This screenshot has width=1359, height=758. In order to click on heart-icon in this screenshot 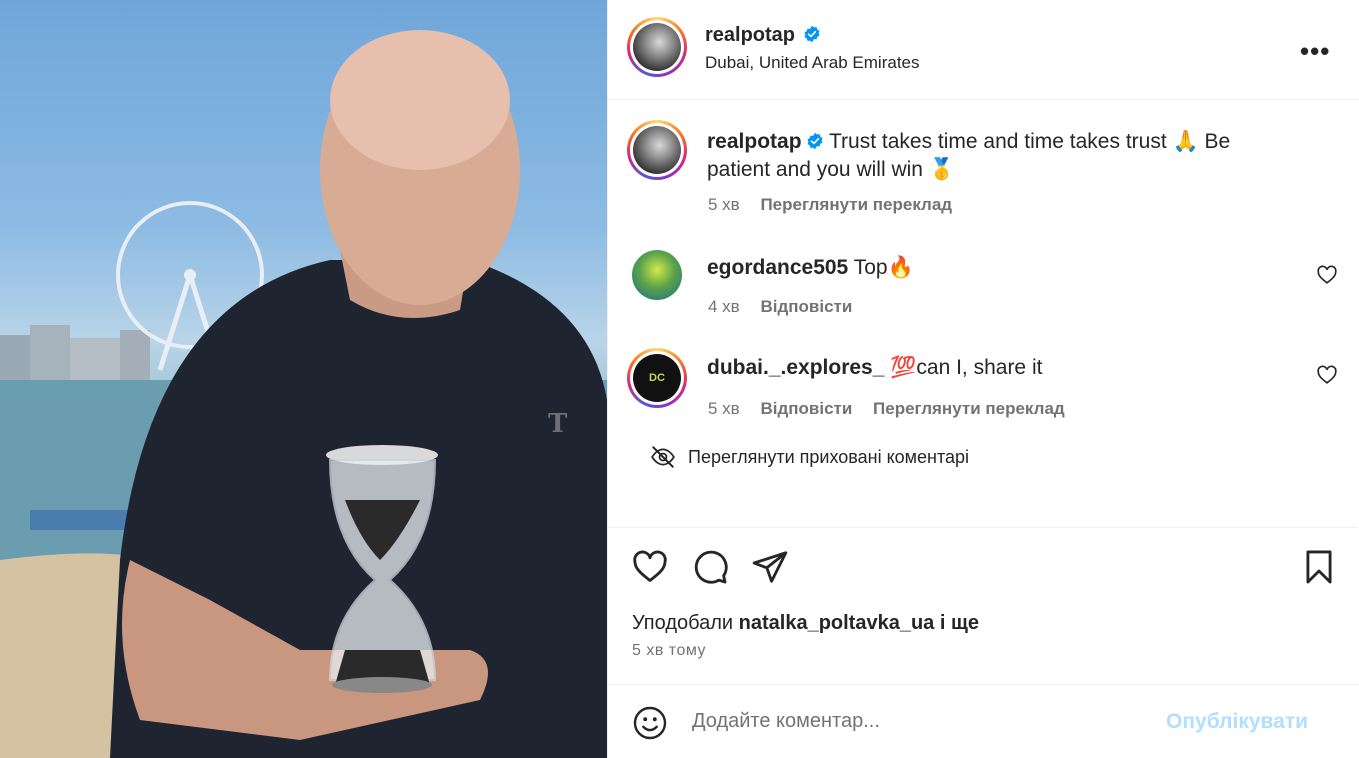, I will do `click(650, 567)`.